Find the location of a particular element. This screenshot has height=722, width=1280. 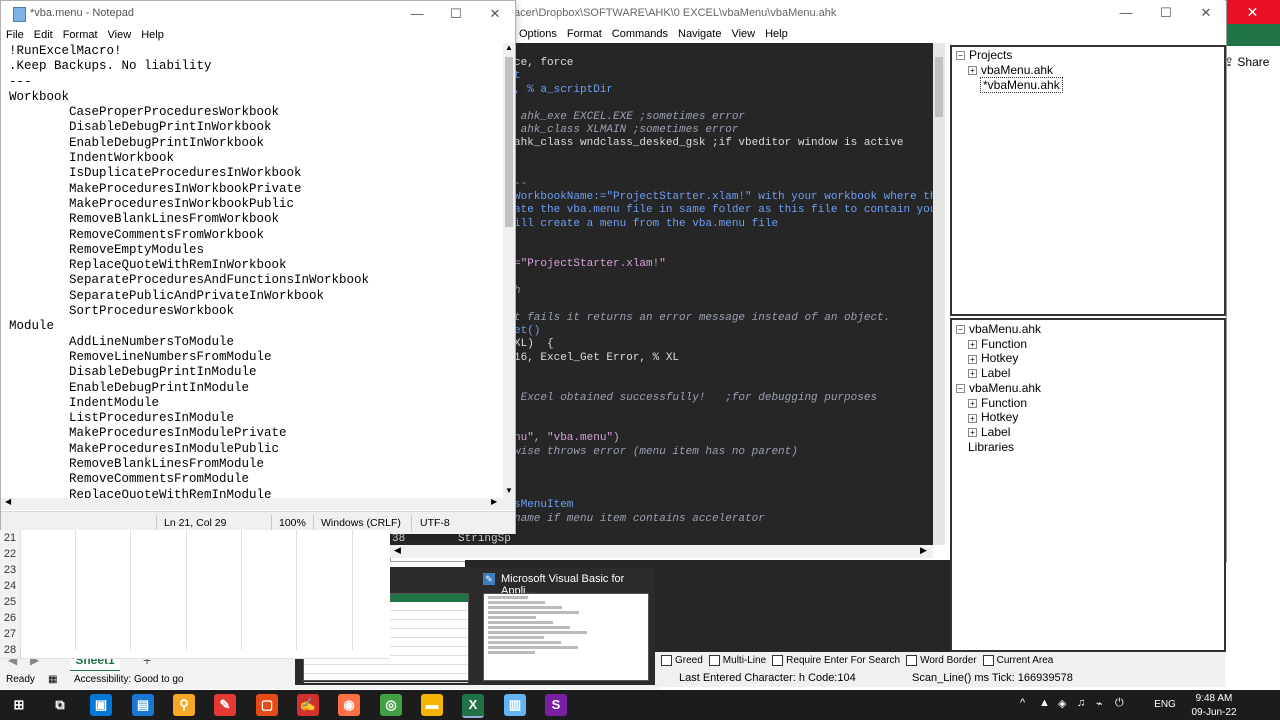

search-option: Multi-Line is located at coordinates (734, 660).